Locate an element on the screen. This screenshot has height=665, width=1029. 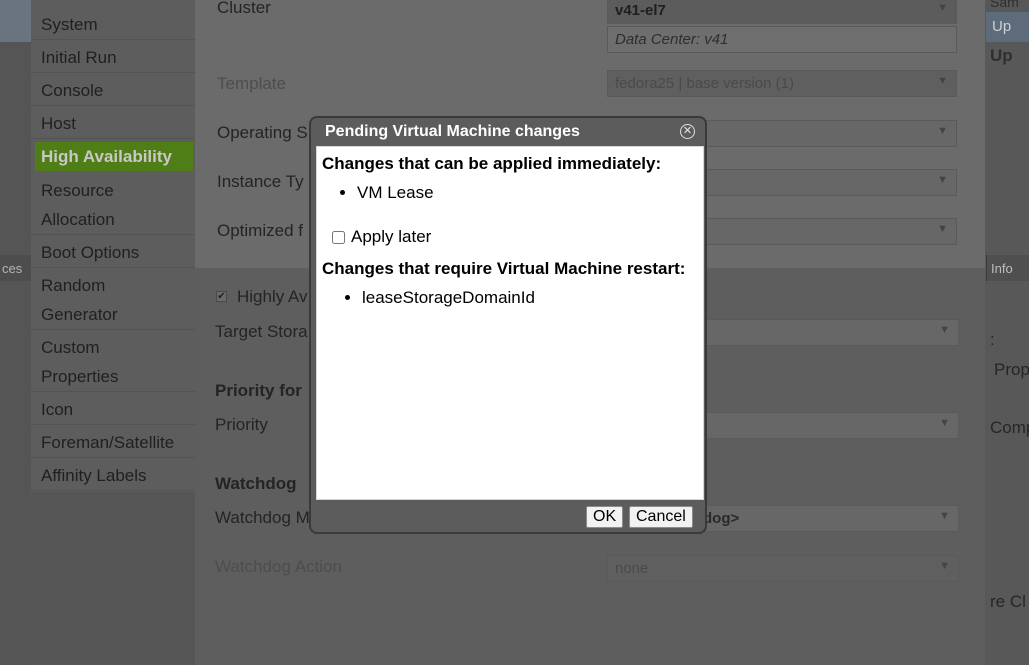
data-center-field: Data Center: v41 is located at coordinates (782, 39).